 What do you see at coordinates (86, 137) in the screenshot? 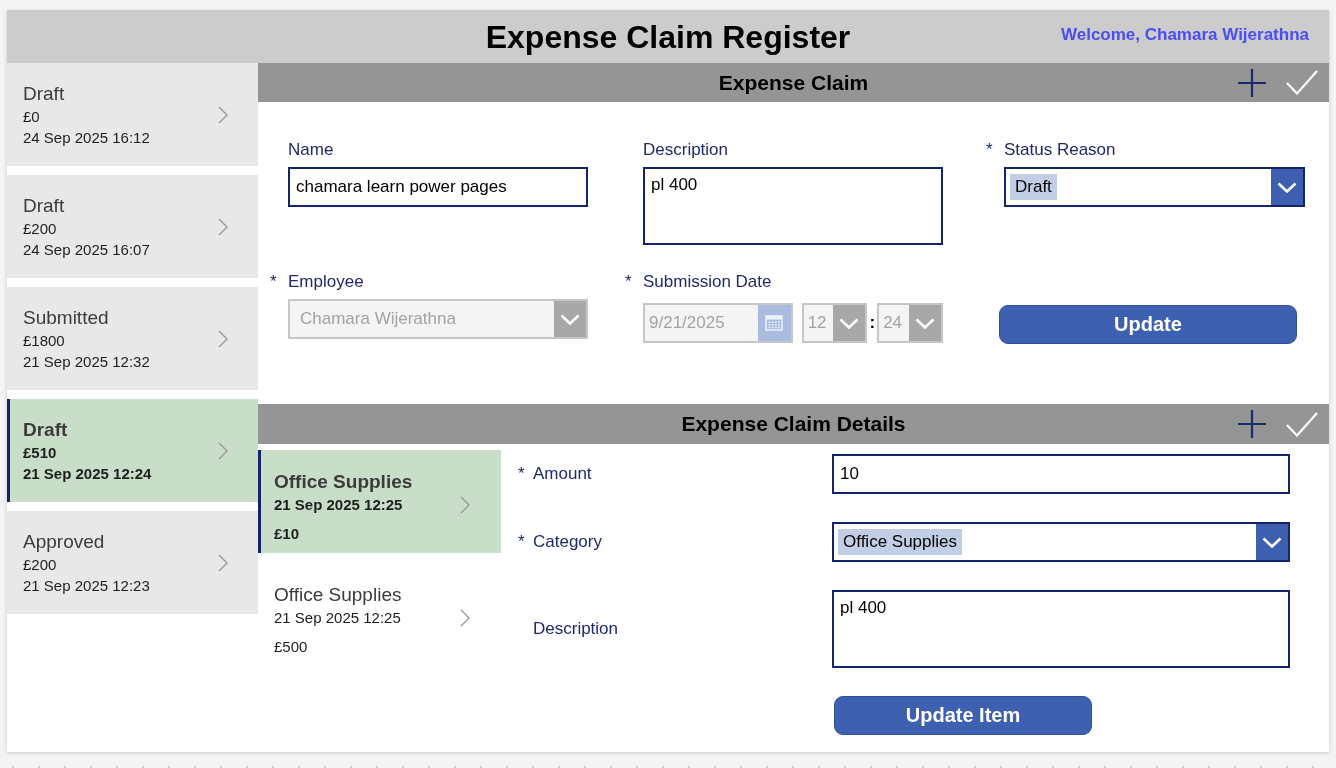
I see `claim-date: 24 Sep 2025 16:12` at bounding box center [86, 137].